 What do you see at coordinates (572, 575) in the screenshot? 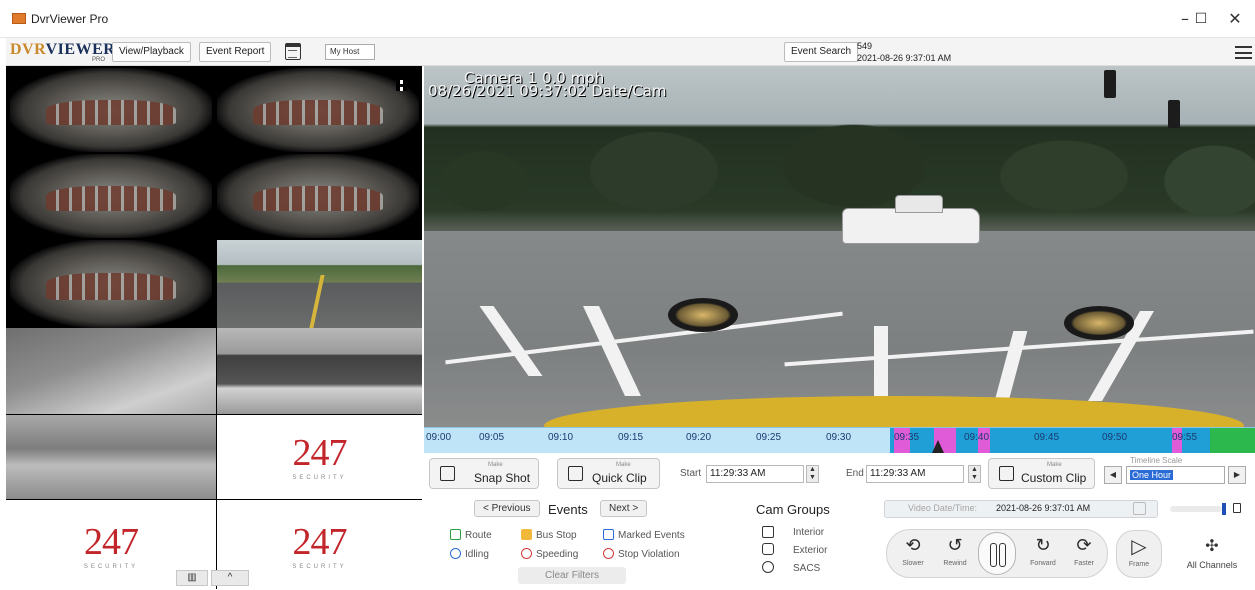
I see `clear-filters-button: Clear Filters` at bounding box center [572, 575].